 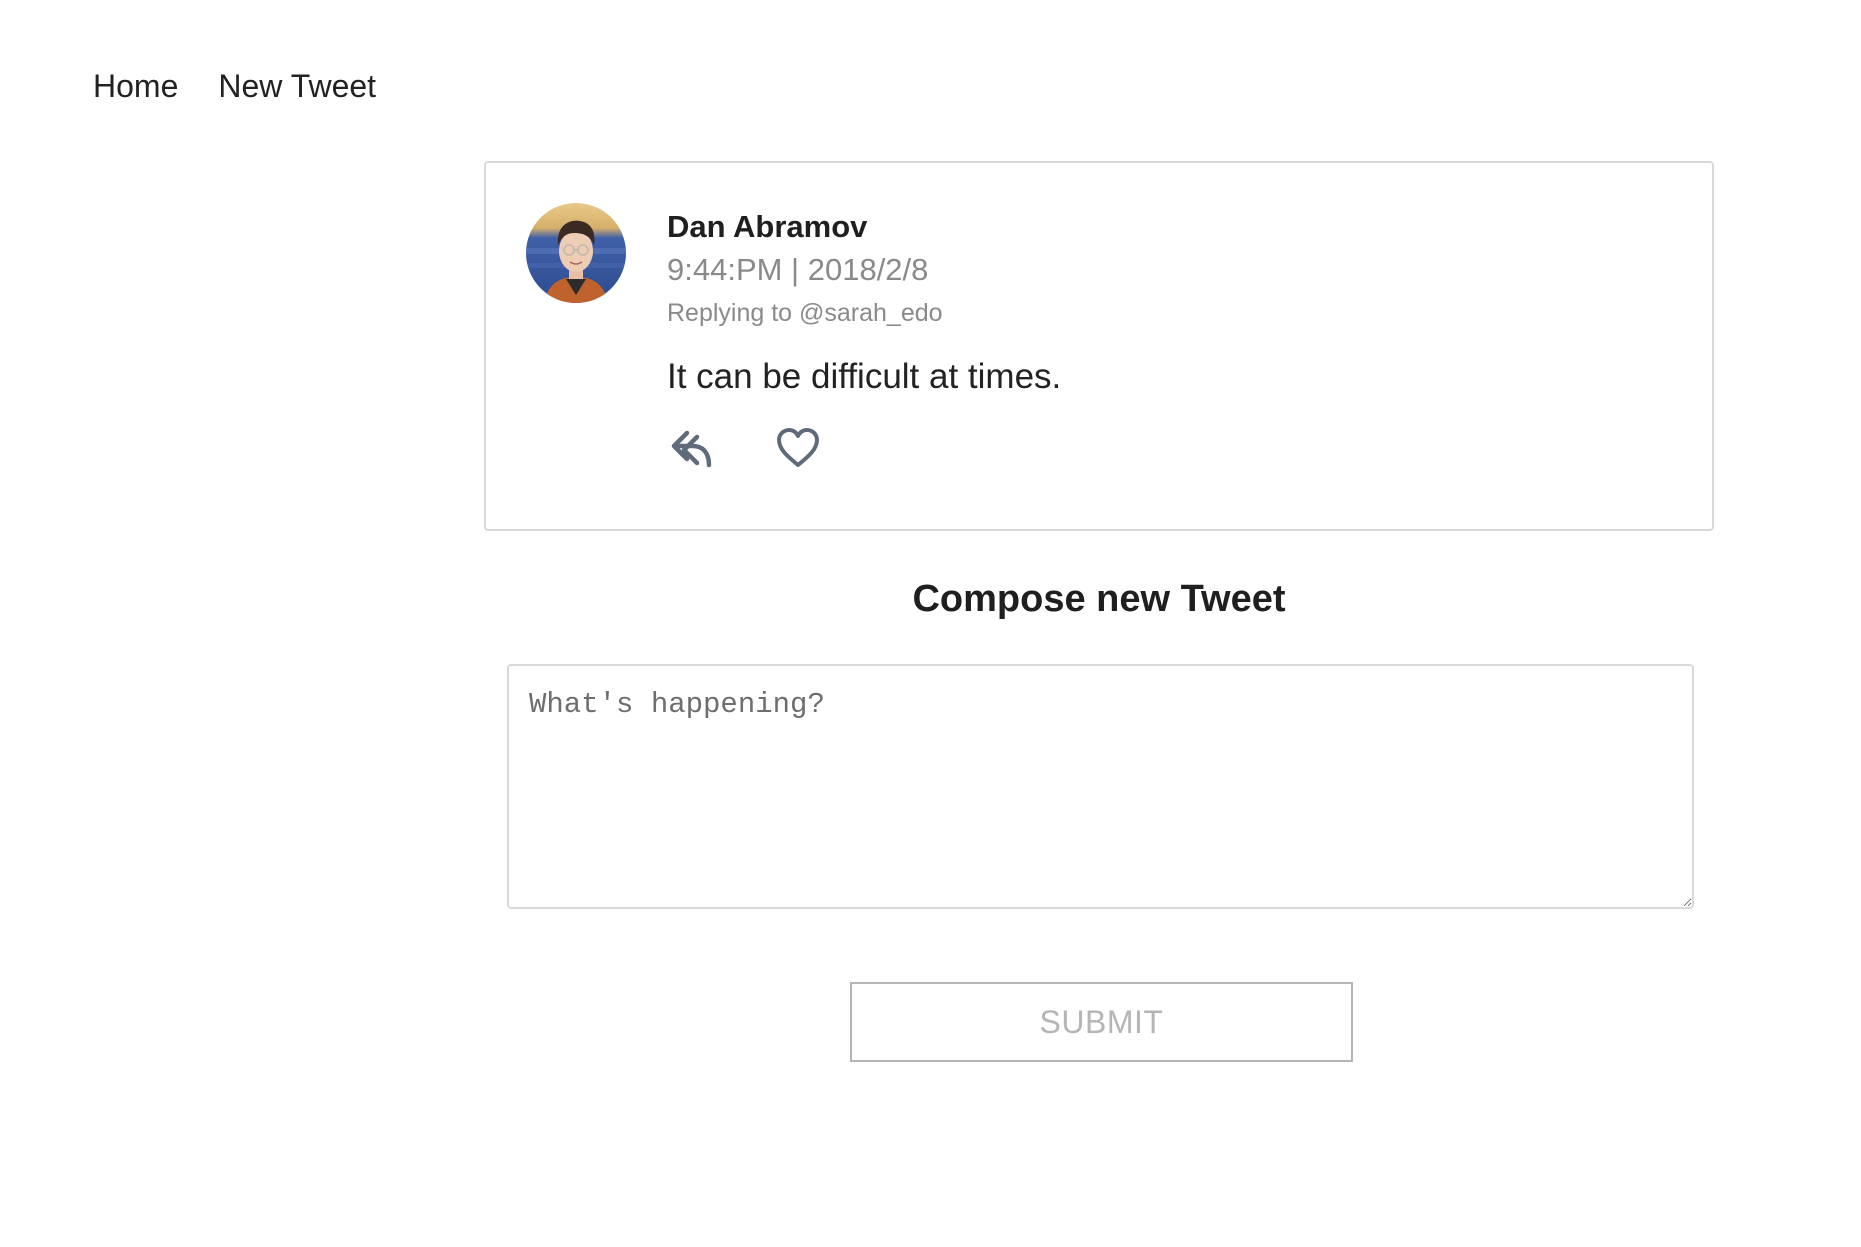 What do you see at coordinates (1169, 448) in the screenshot?
I see `tweet-actions` at bounding box center [1169, 448].